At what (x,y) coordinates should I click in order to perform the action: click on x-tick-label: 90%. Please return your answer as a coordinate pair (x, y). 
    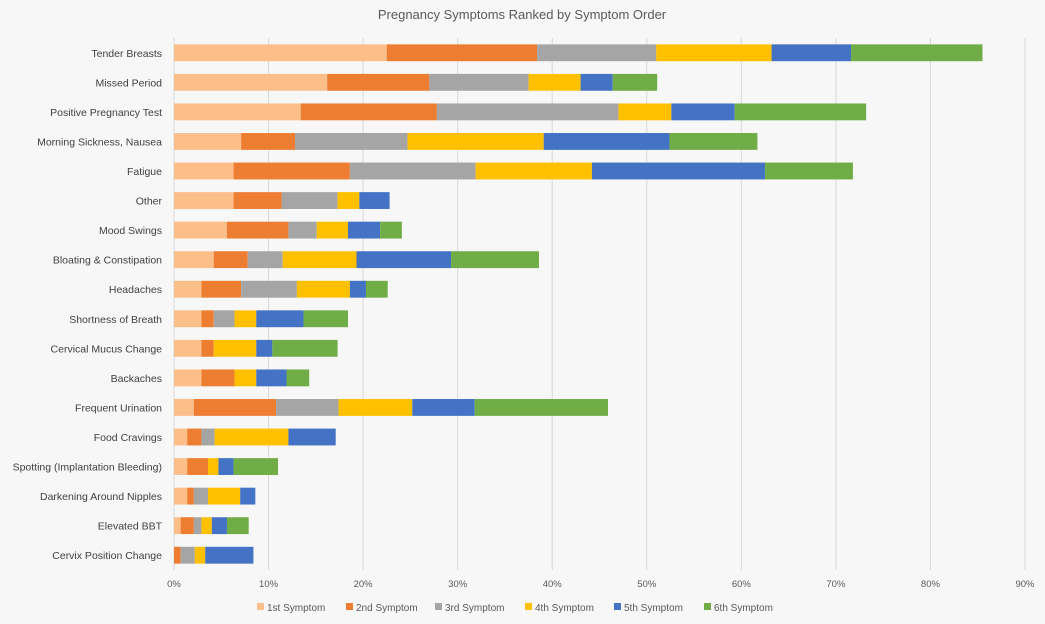
    Looking at the image, I should click on (1025, 584).